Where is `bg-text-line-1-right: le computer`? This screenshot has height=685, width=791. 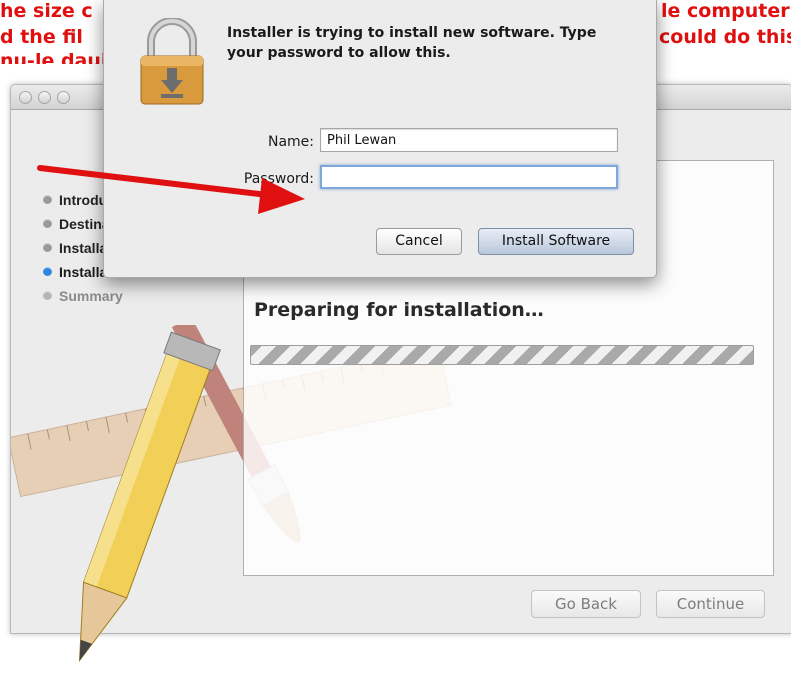 bg-text-line-1-right: le computer is located at coordinates (725, 11).